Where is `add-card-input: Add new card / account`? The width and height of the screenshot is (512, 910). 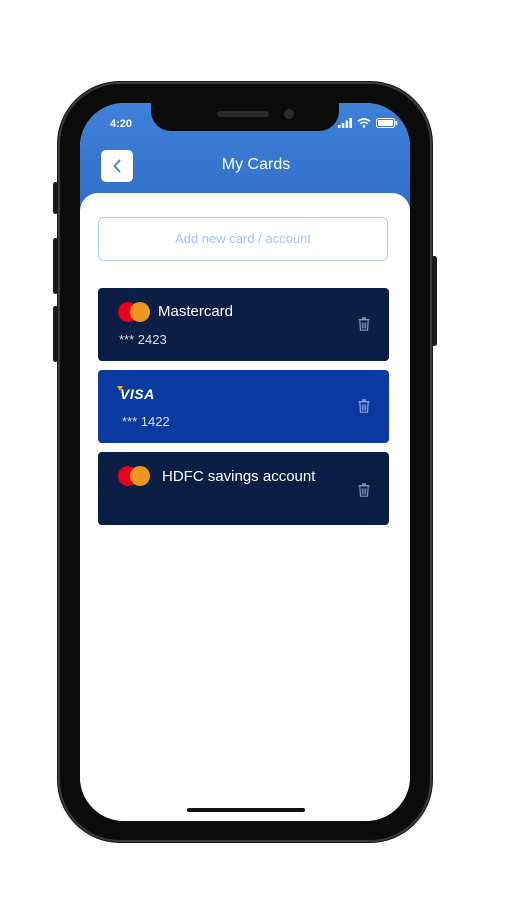 add-card-input: Add new card / account is located at coordinates (243, 239).